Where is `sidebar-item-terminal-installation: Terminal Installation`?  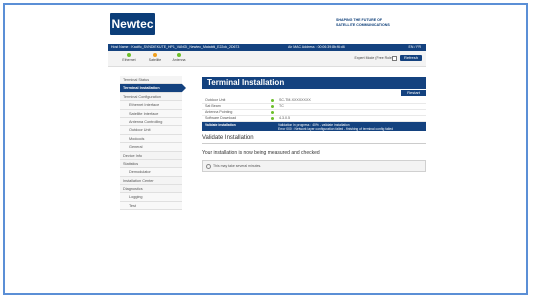
sidebar-item-terminal-installation: Terminal Installation is located at coordinates (153, 88).